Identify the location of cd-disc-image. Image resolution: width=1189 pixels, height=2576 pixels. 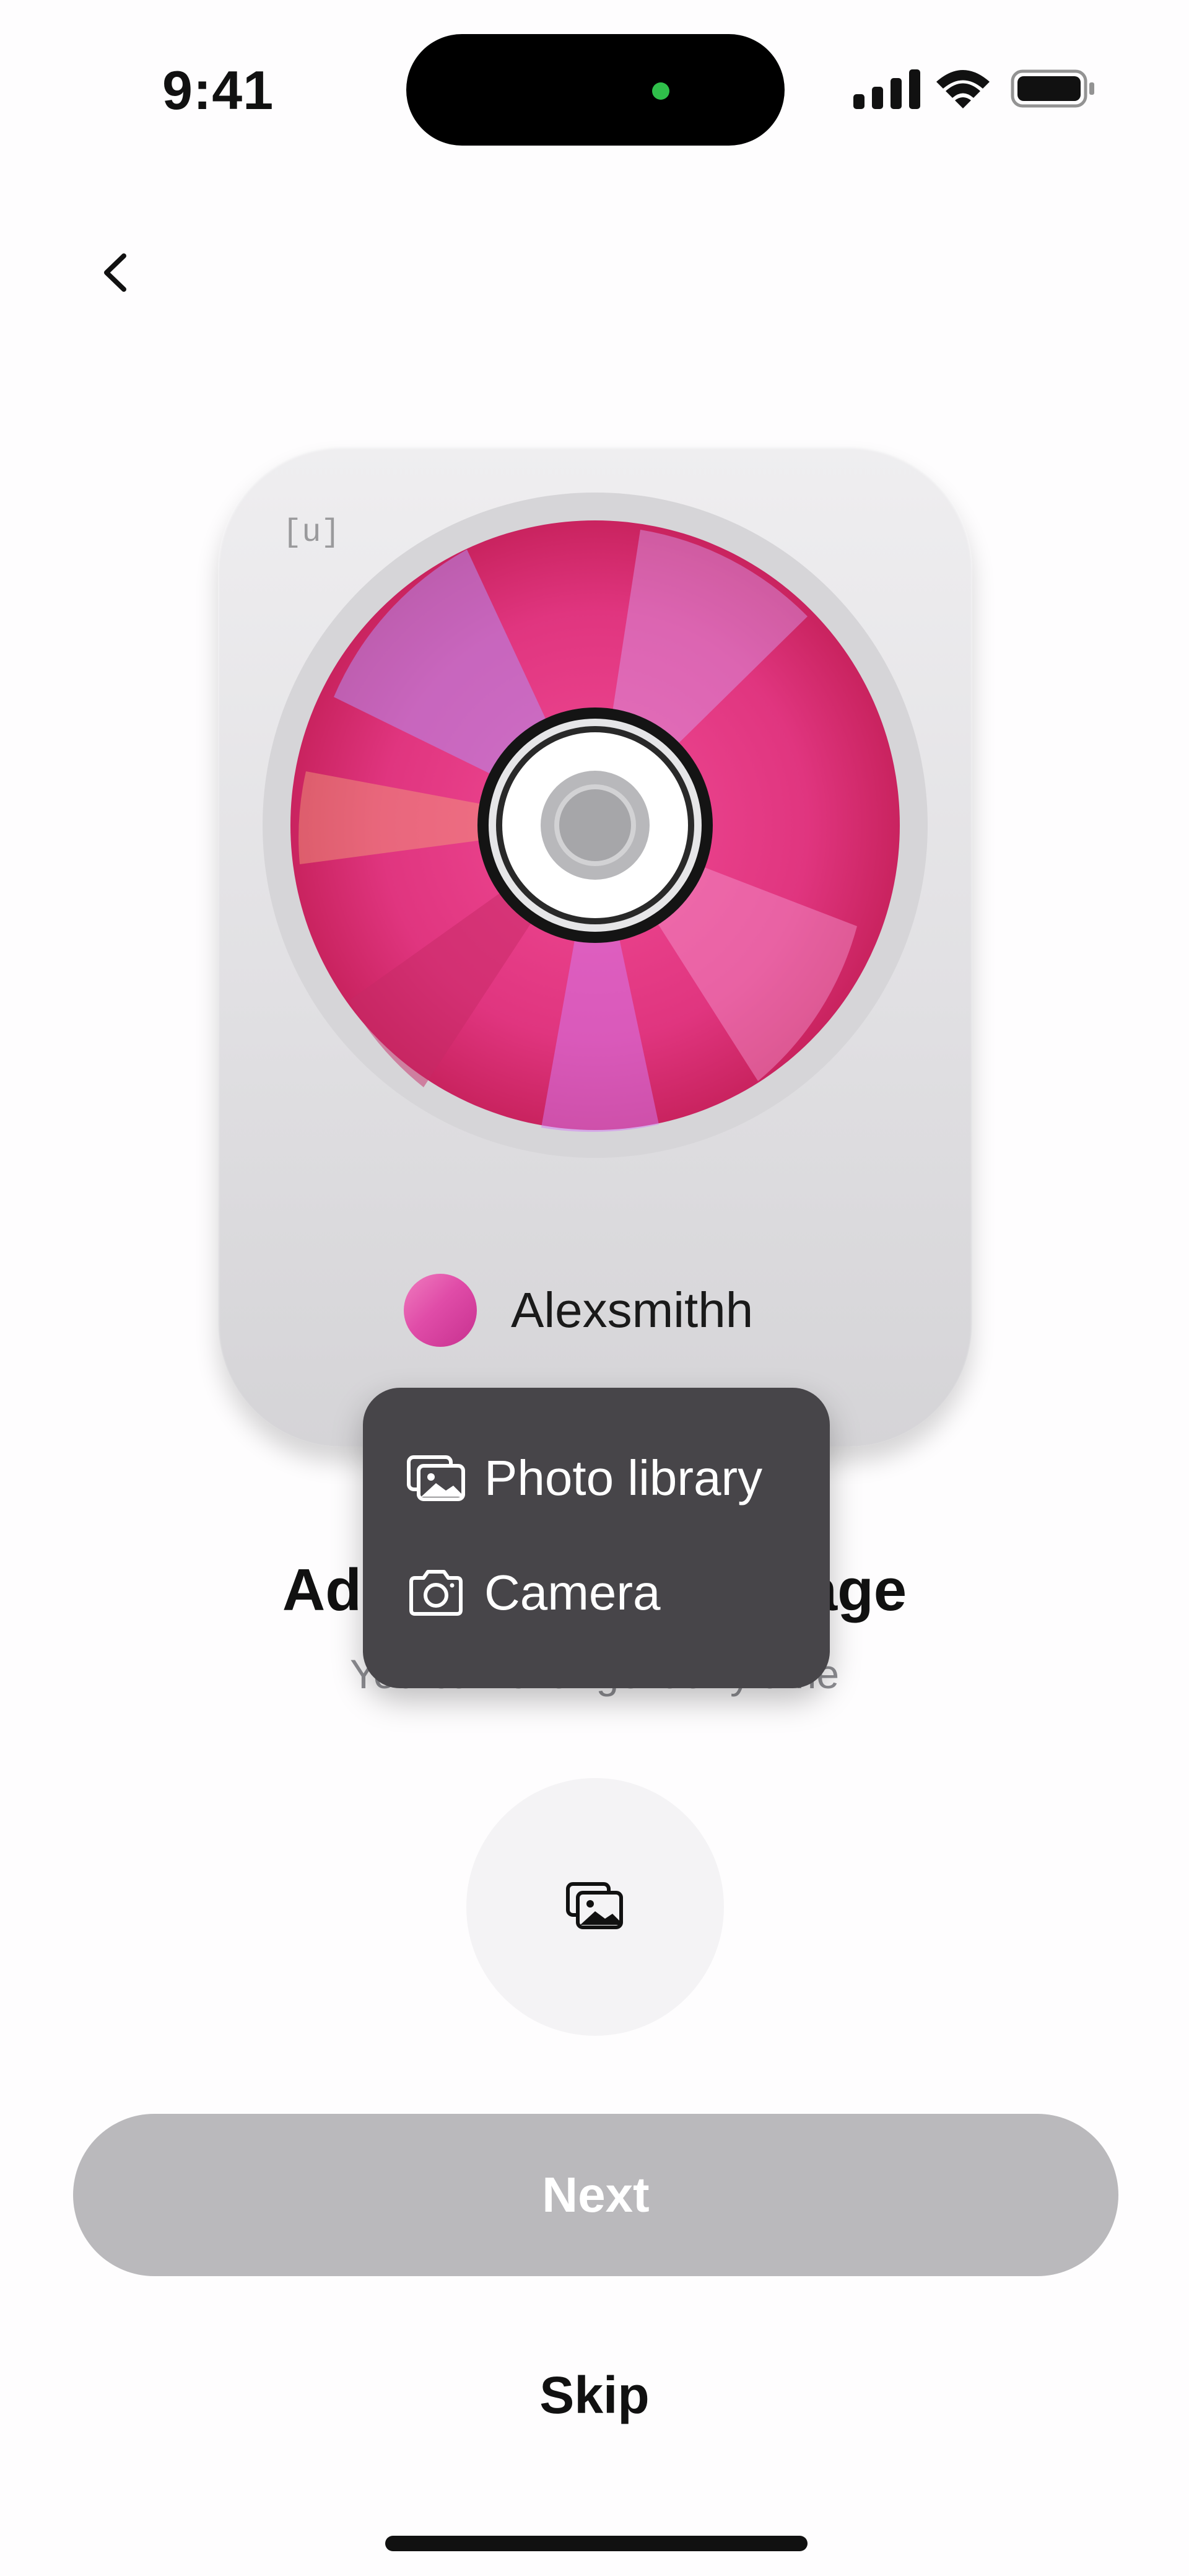
(595, 825).